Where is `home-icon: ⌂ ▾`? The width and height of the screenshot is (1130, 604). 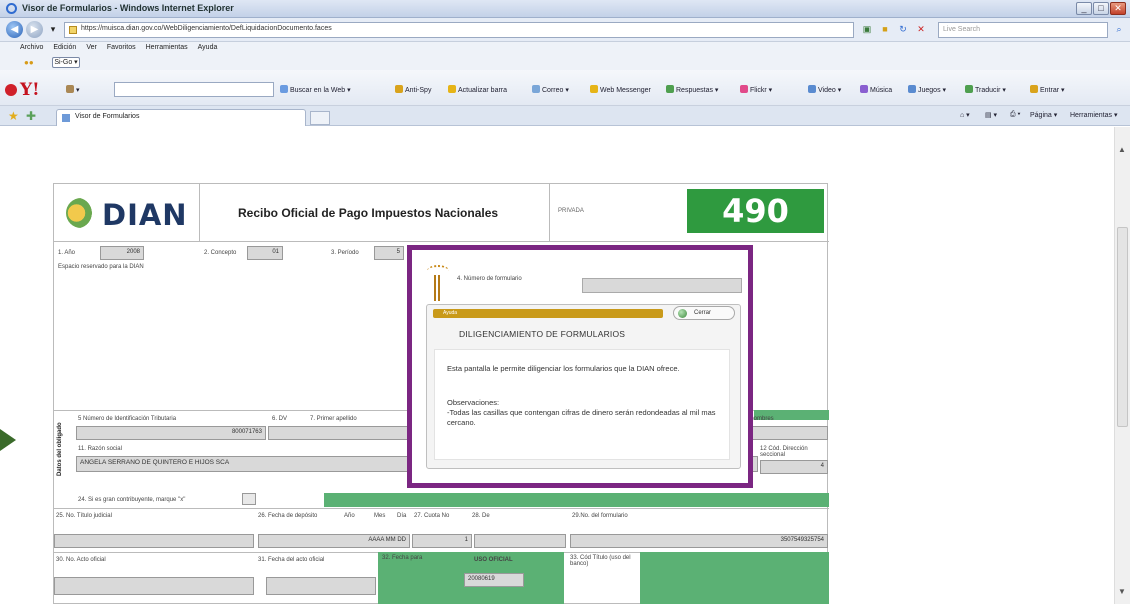
home-icon: ⌂ ▾ is located at coordinates (965, 115).